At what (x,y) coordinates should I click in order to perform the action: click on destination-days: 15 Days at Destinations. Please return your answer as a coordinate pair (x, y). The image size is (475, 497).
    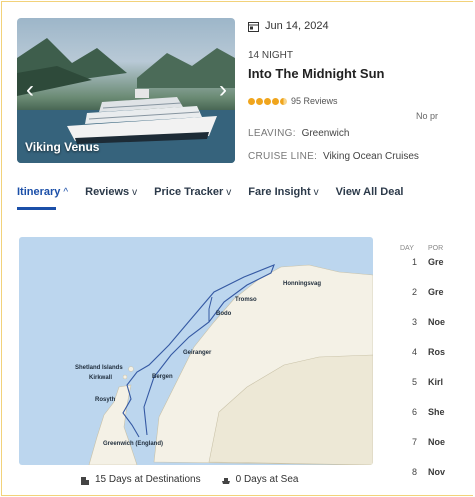
    Looking at the image, I should click on (140, 479).